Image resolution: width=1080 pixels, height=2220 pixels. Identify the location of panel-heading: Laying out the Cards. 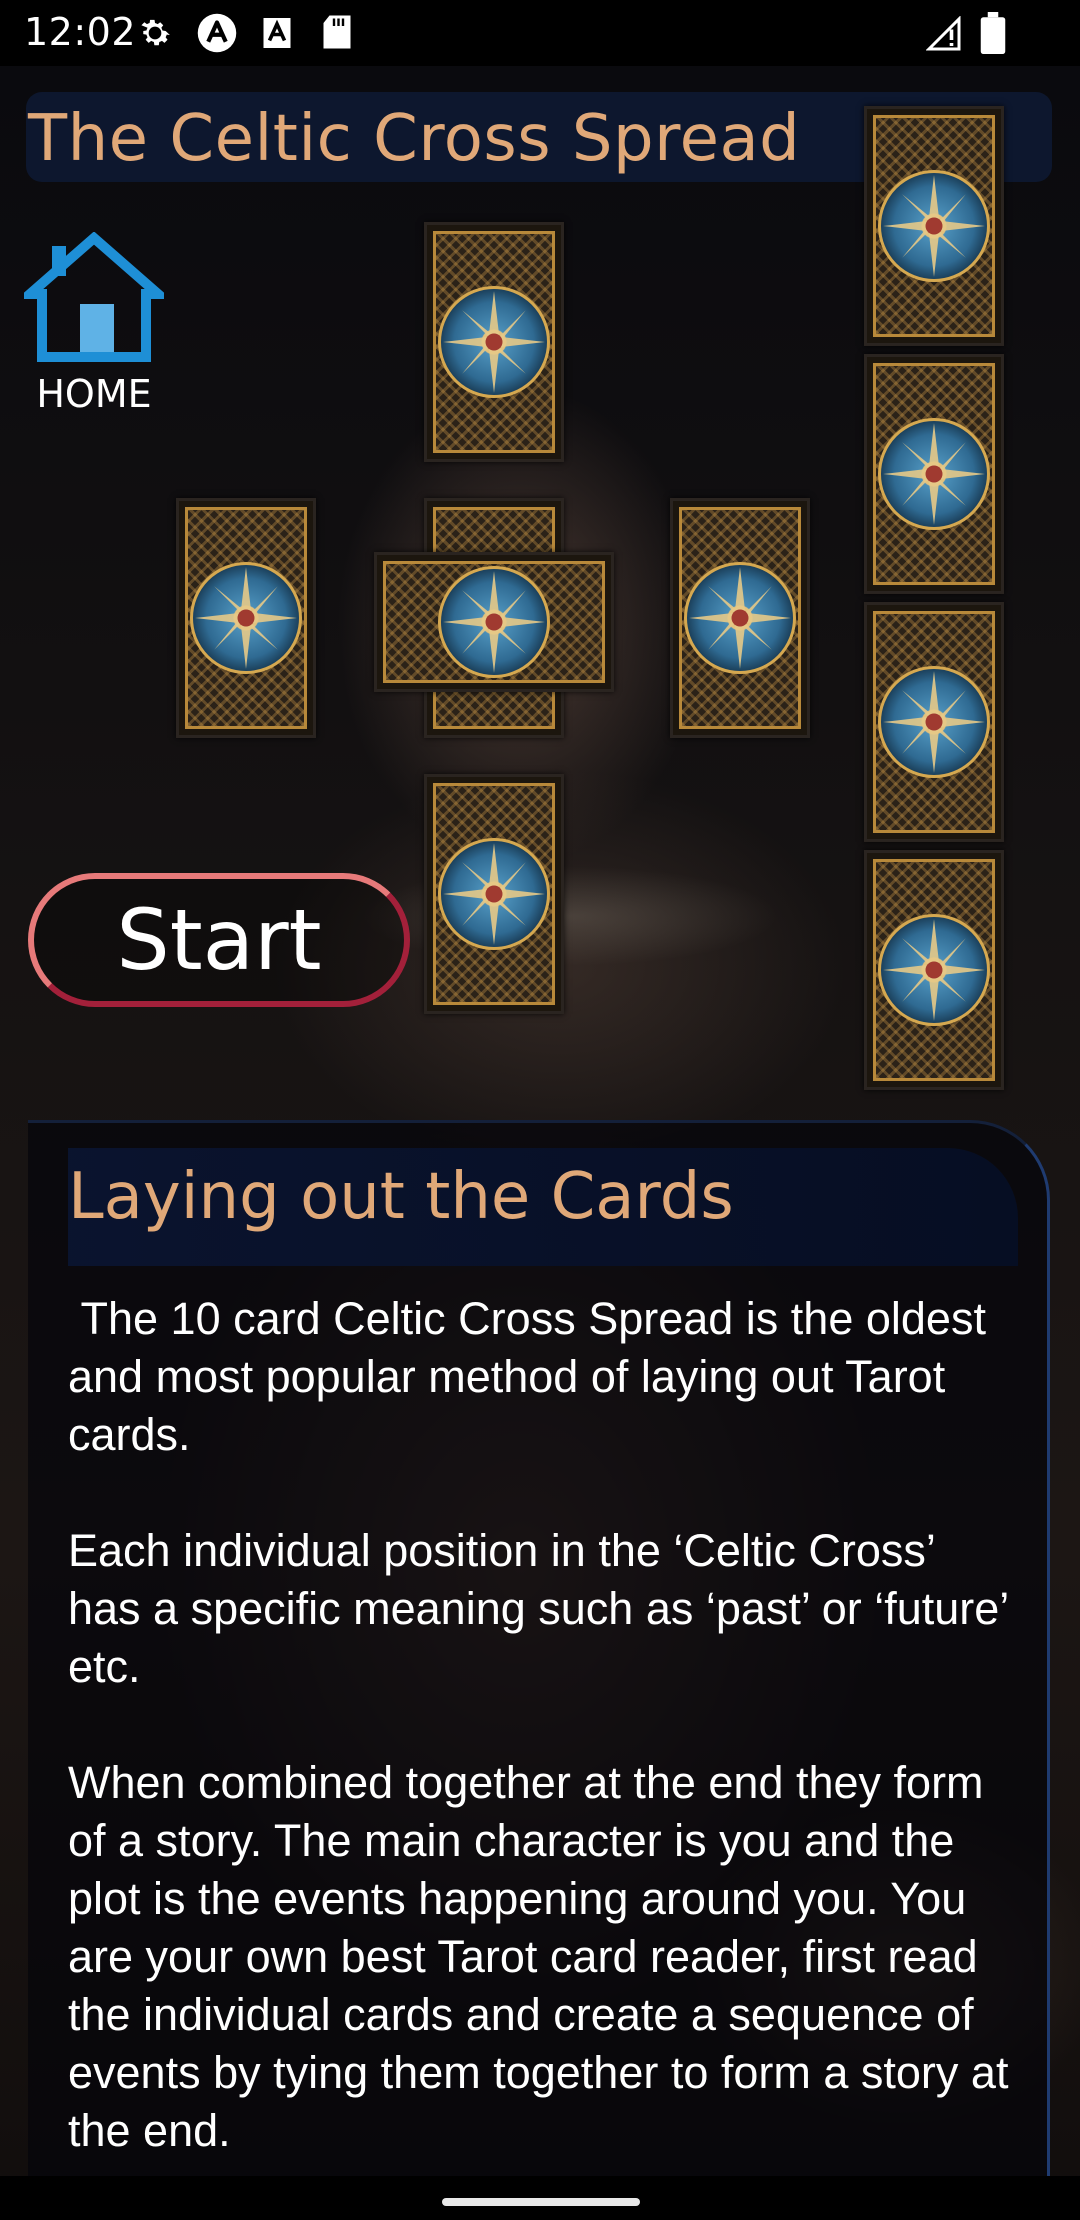
(401, 1197).